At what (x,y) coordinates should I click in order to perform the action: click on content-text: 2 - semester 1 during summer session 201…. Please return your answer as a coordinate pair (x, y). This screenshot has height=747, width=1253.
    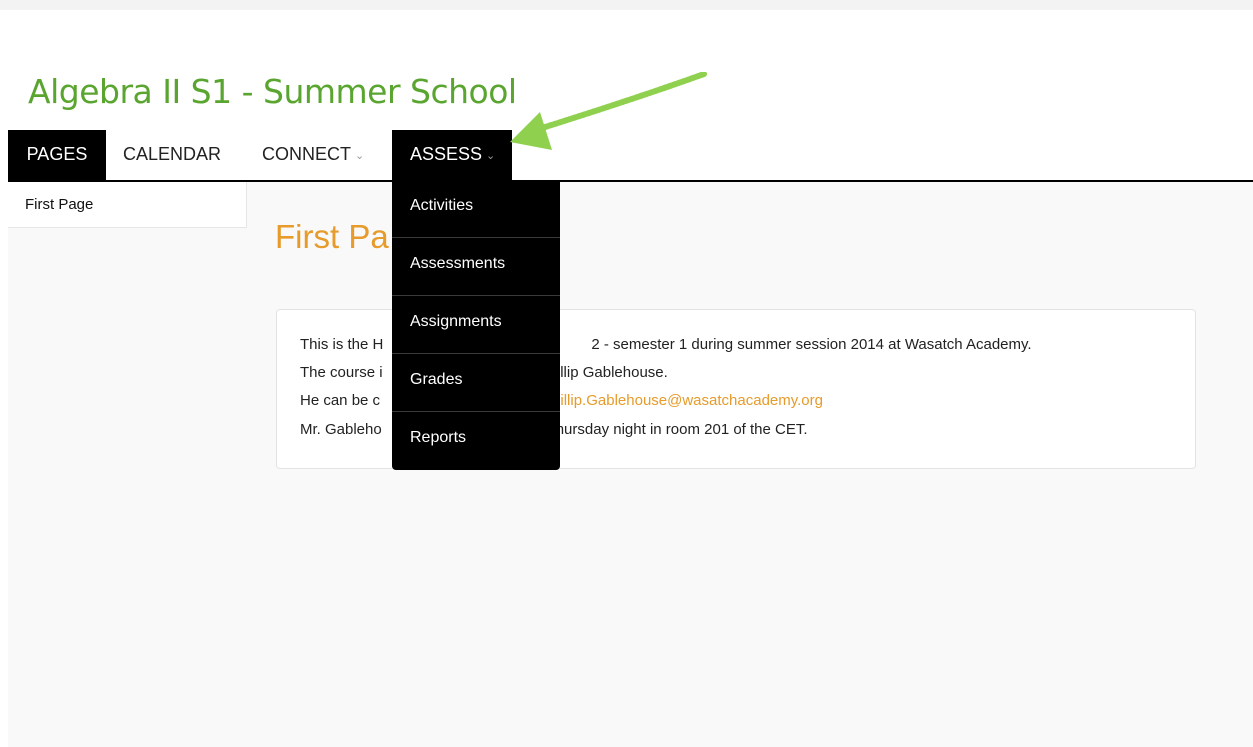
    Looking at the image, I should click on (811, 344).